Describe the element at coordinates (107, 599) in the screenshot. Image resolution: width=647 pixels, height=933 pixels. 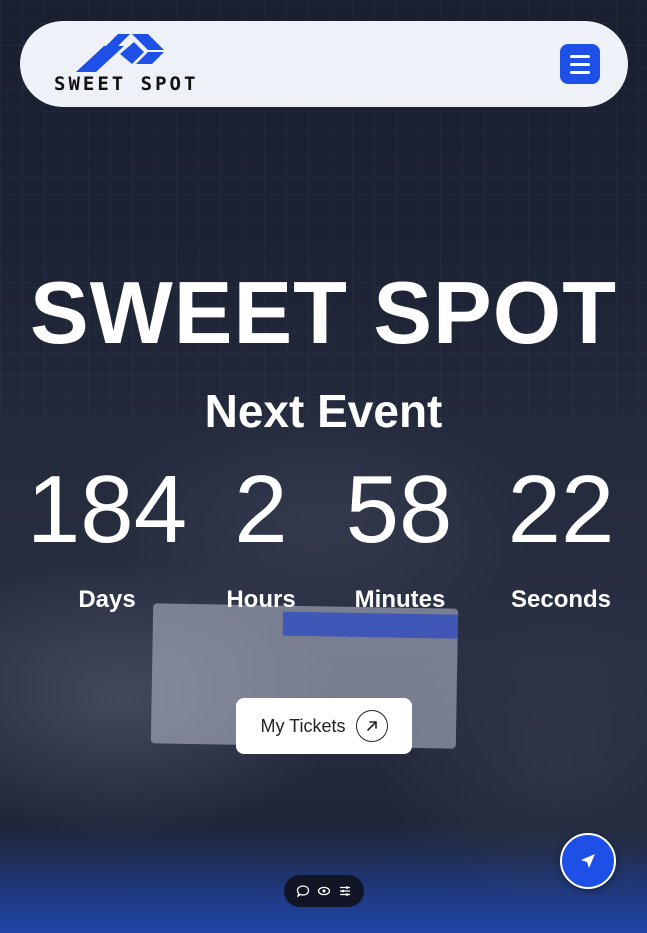
I see `countdown-days-label: Days` at that location.